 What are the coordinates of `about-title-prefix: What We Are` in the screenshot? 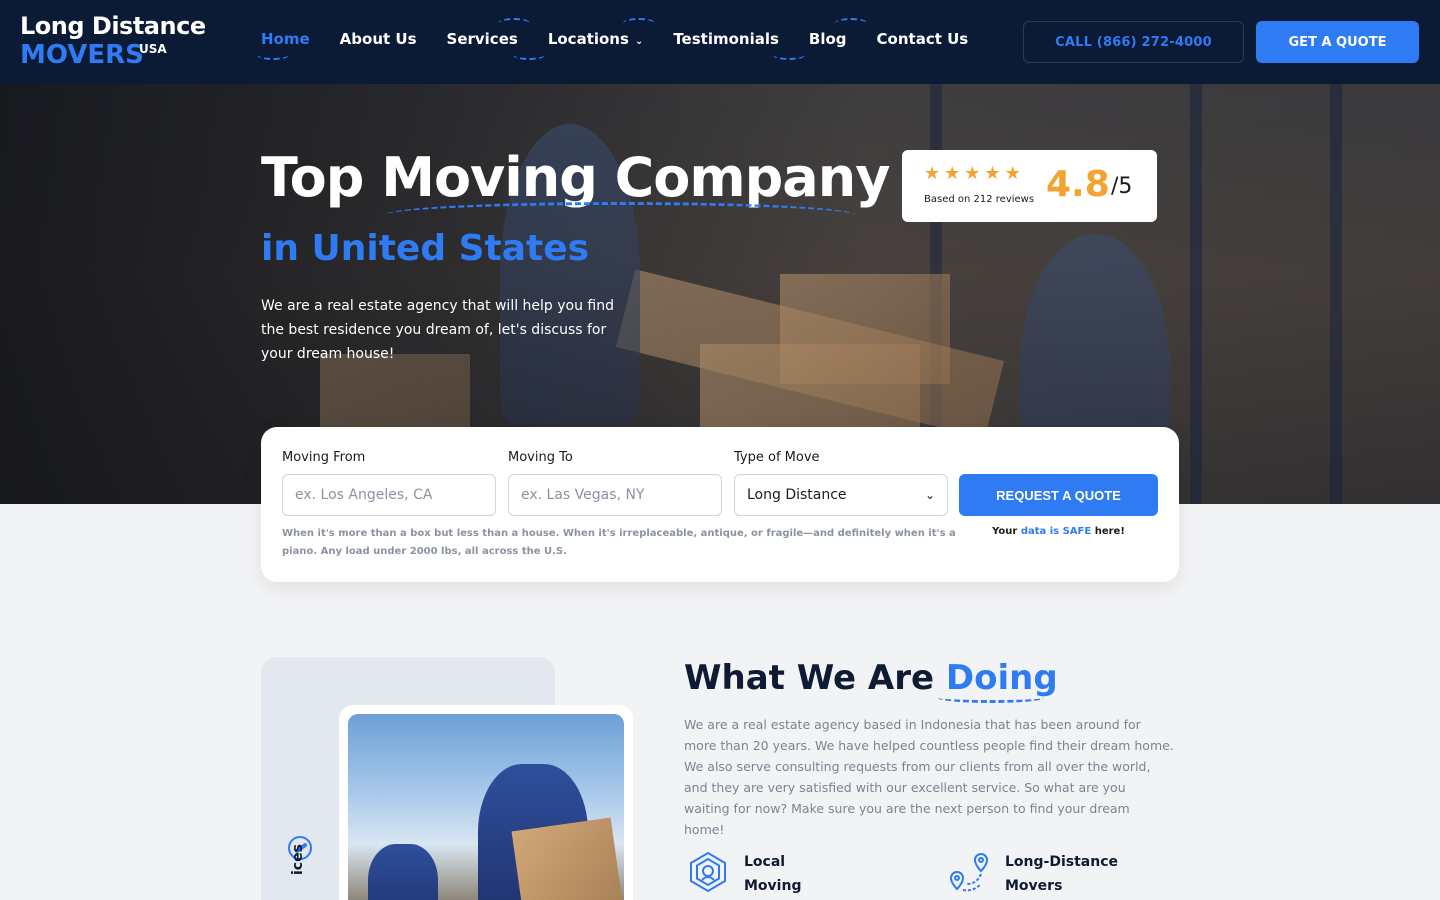 It's located at (815, 678).